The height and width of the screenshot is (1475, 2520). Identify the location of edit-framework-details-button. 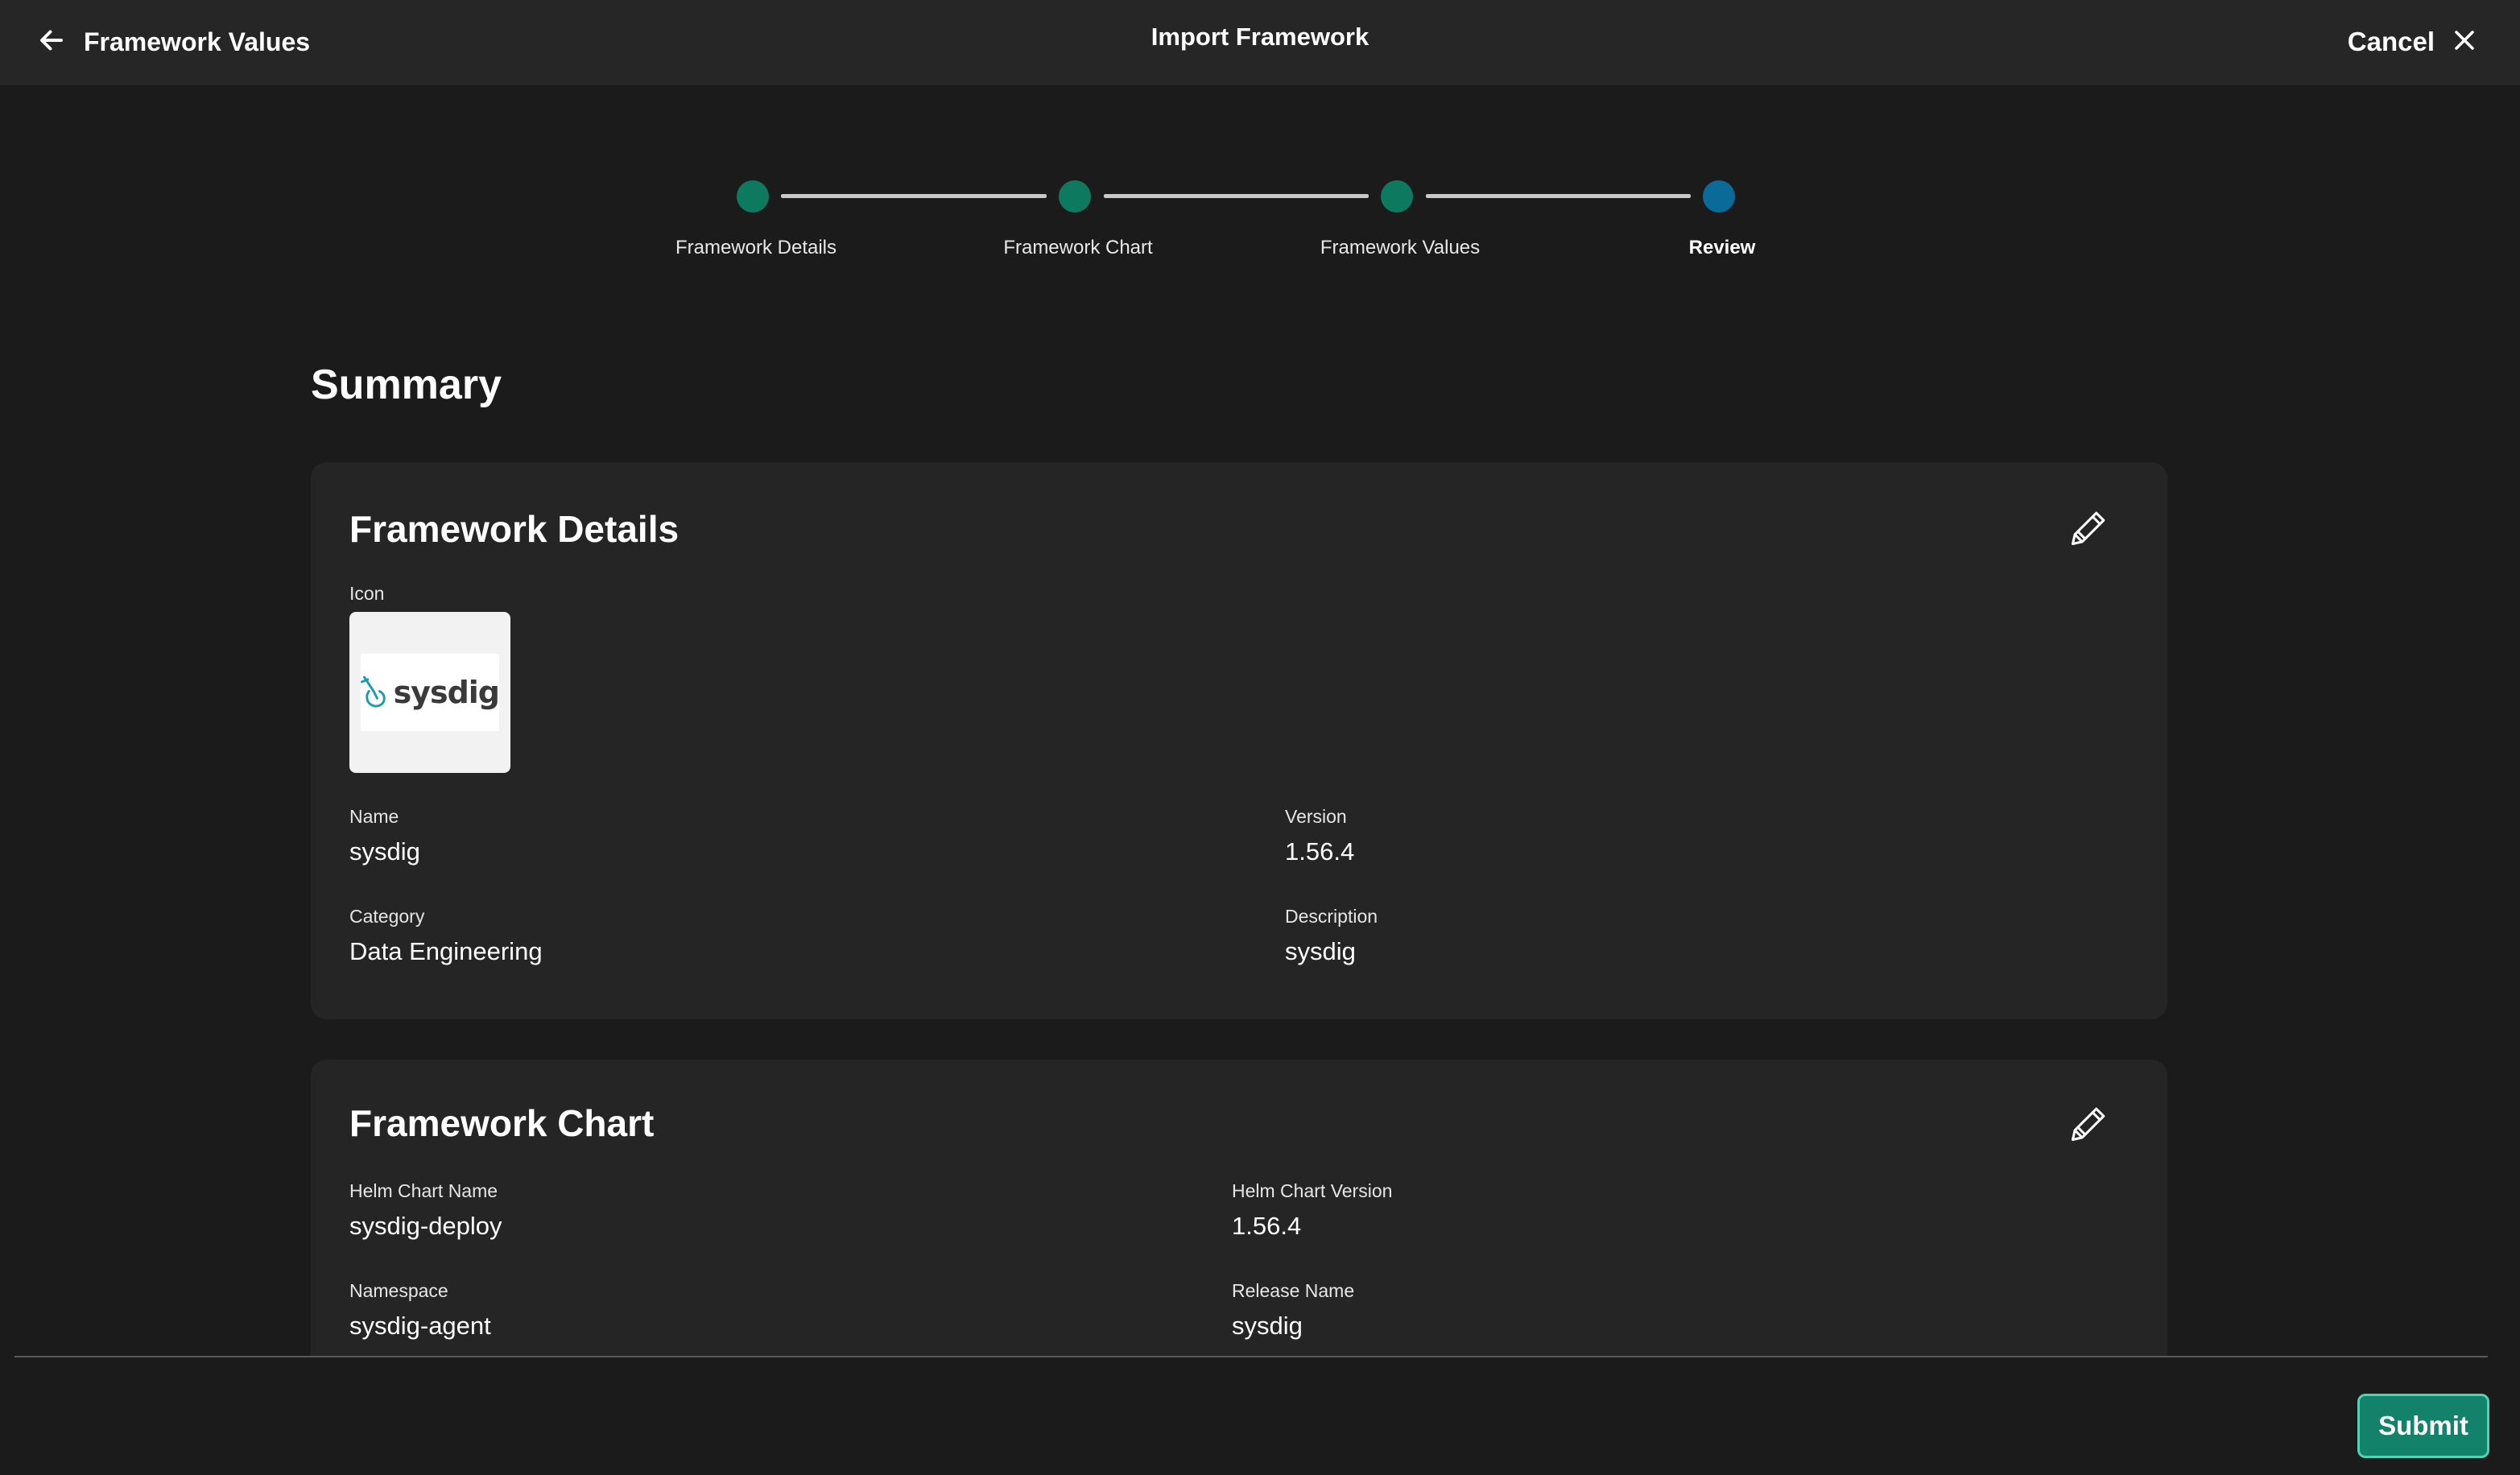
(2088, 530).